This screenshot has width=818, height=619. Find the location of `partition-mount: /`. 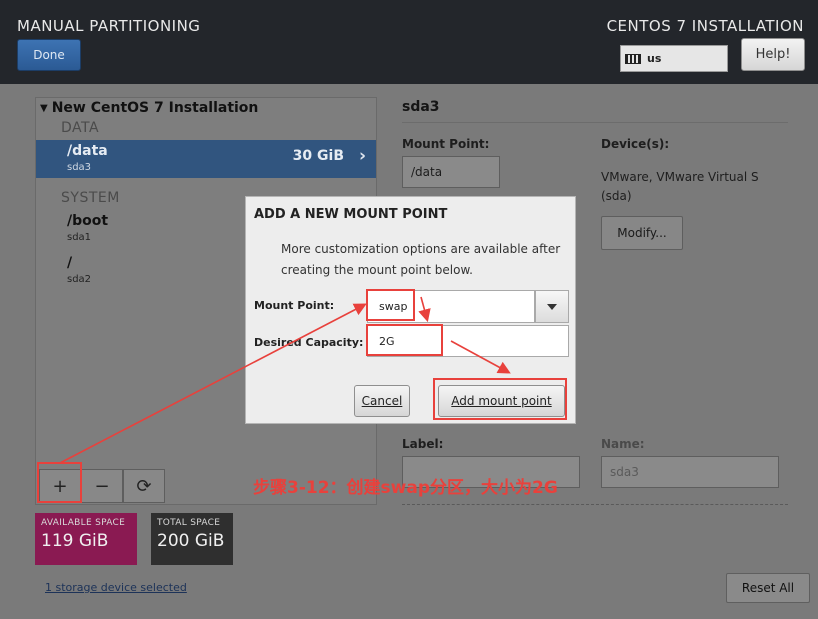

partition-mount: / is located at coordinates (70, 263).